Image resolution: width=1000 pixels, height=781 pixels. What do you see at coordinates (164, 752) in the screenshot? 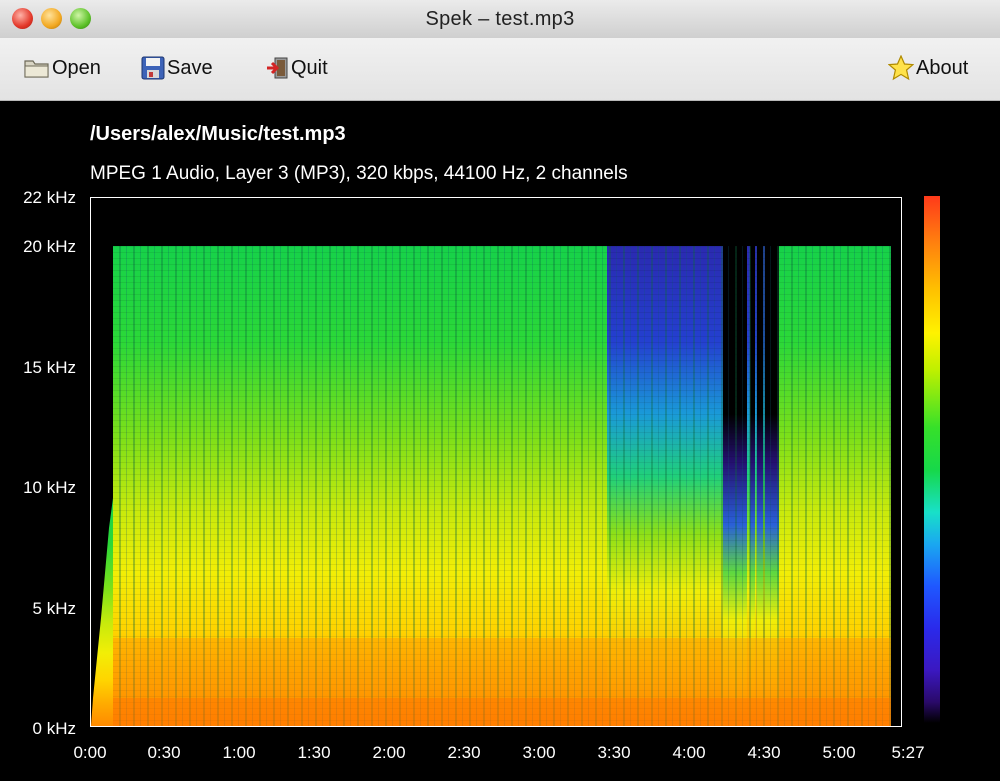
I see `x-tick-label: 0:30` at bounding box center [164, 752].